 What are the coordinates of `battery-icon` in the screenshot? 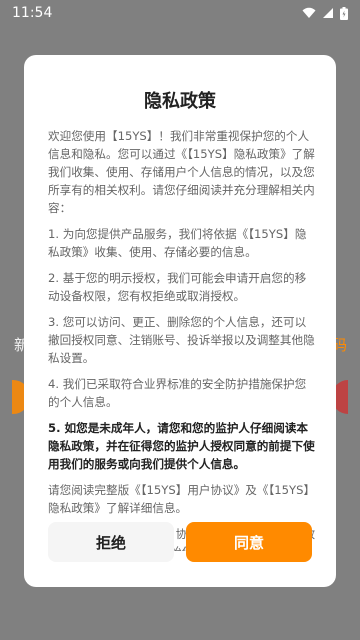 It's located at (344, 13).